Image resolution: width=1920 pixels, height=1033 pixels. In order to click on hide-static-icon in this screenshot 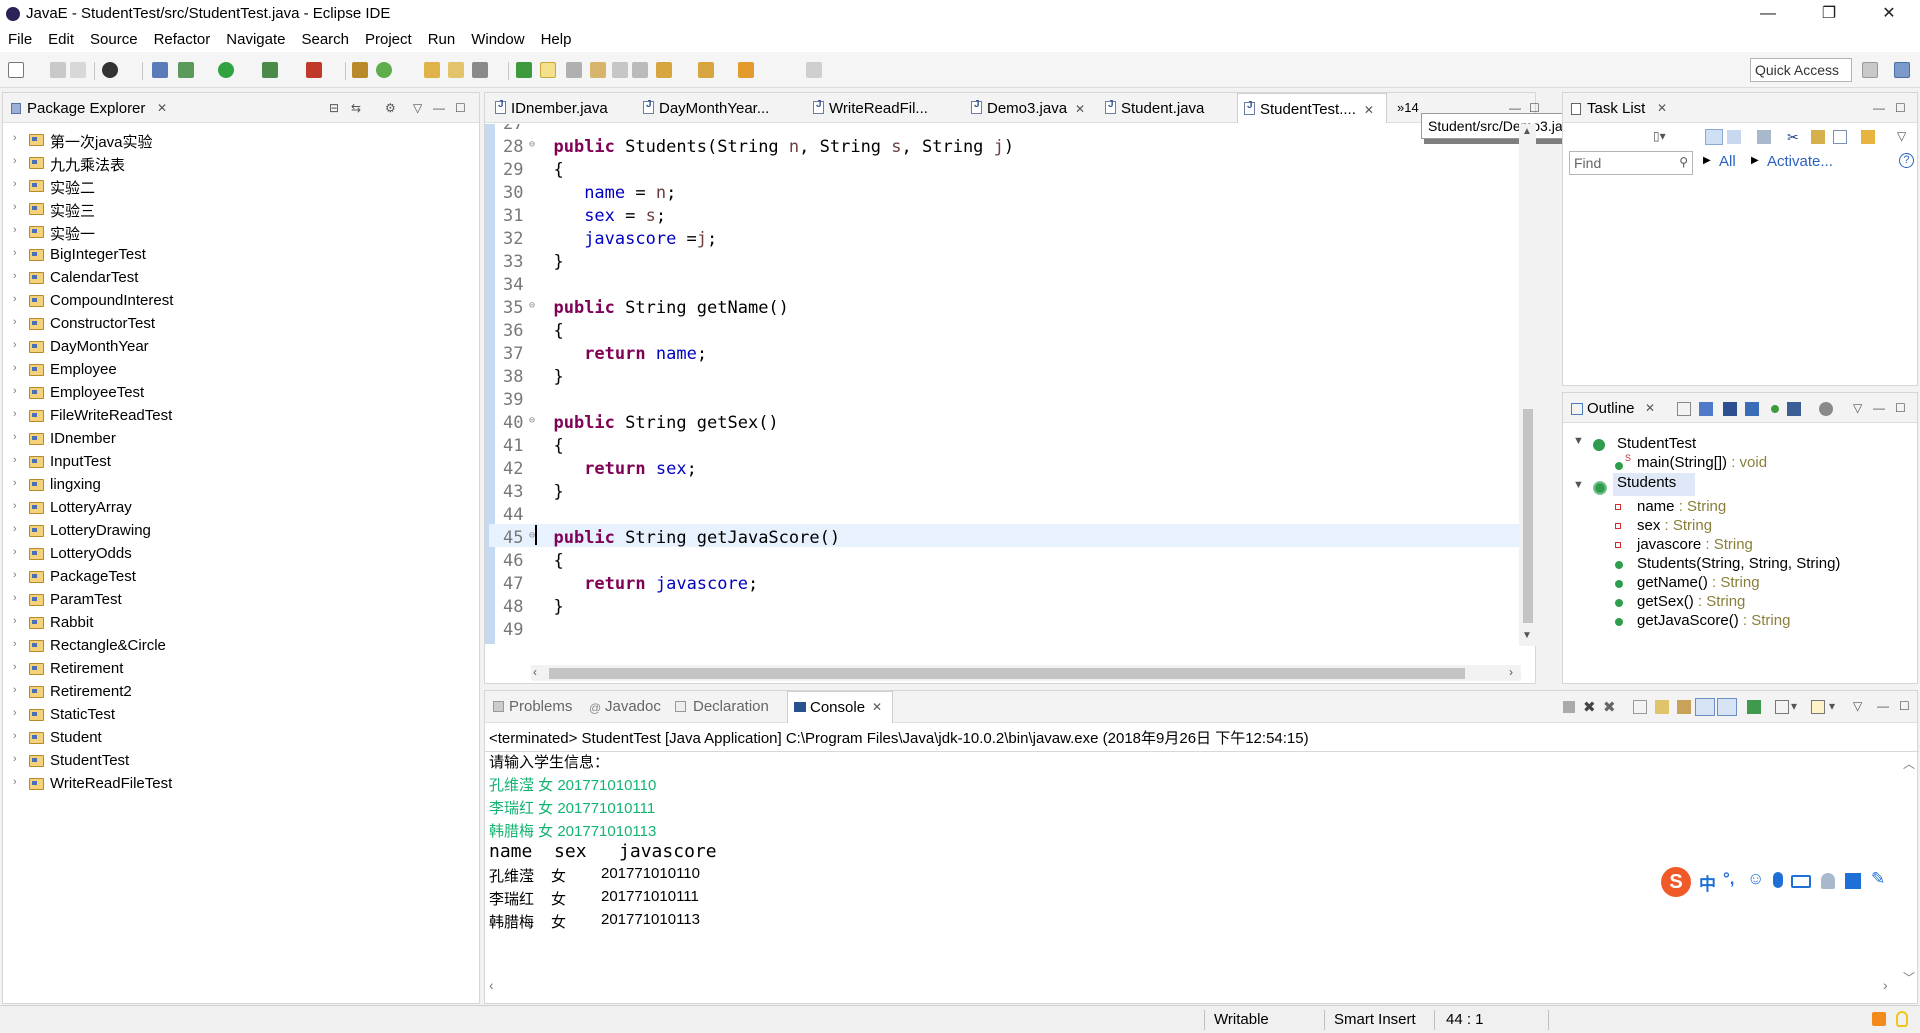, I will do `click(1752, 409)`.